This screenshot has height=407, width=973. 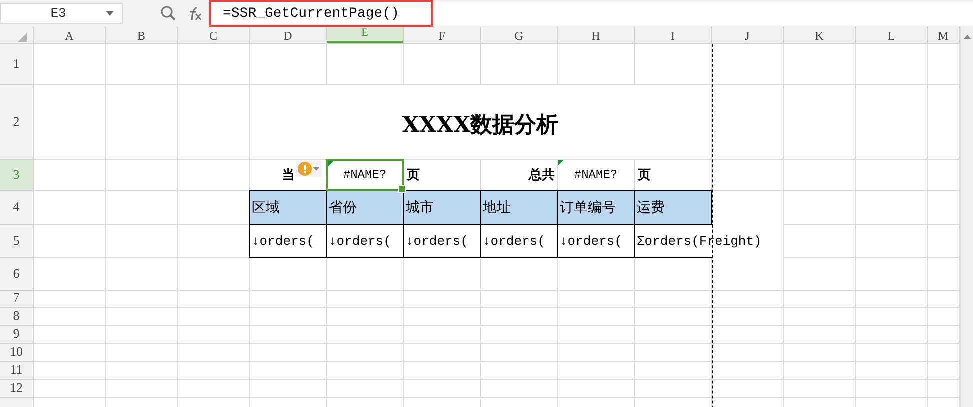 I want to click on row-header: 10, so click(x=17, y=353).